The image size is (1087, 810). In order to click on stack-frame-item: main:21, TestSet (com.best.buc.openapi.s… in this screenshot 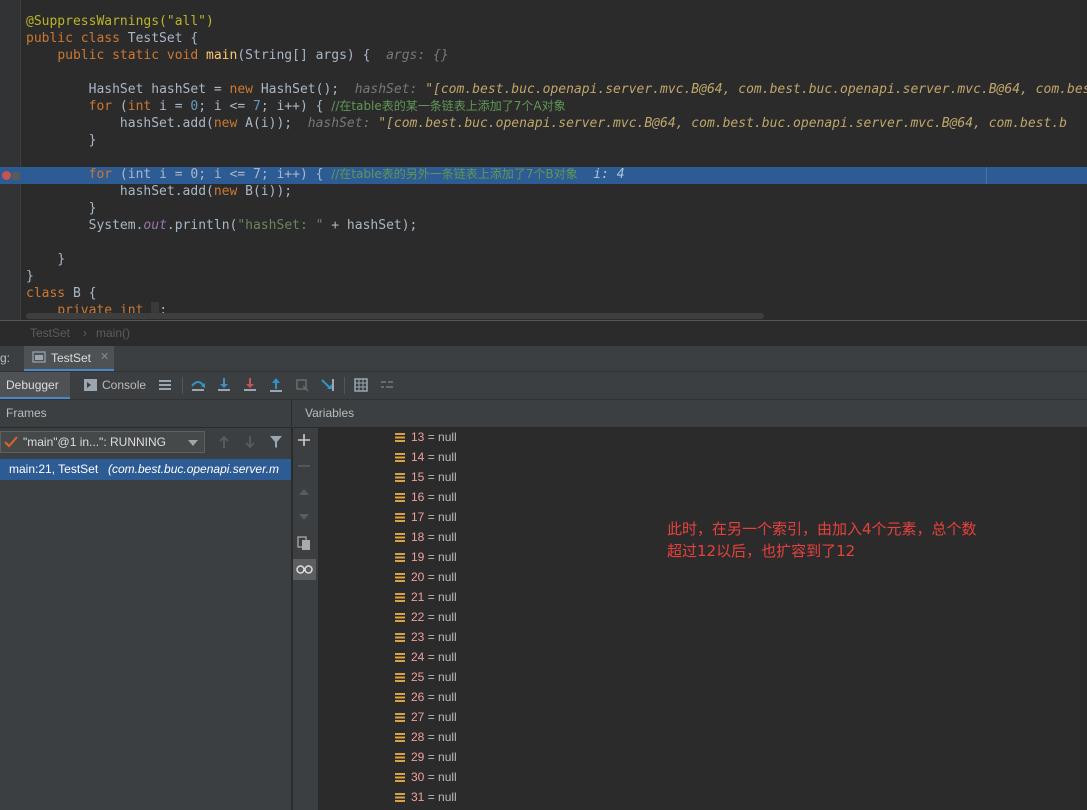, I will do `click(145, 469)`.